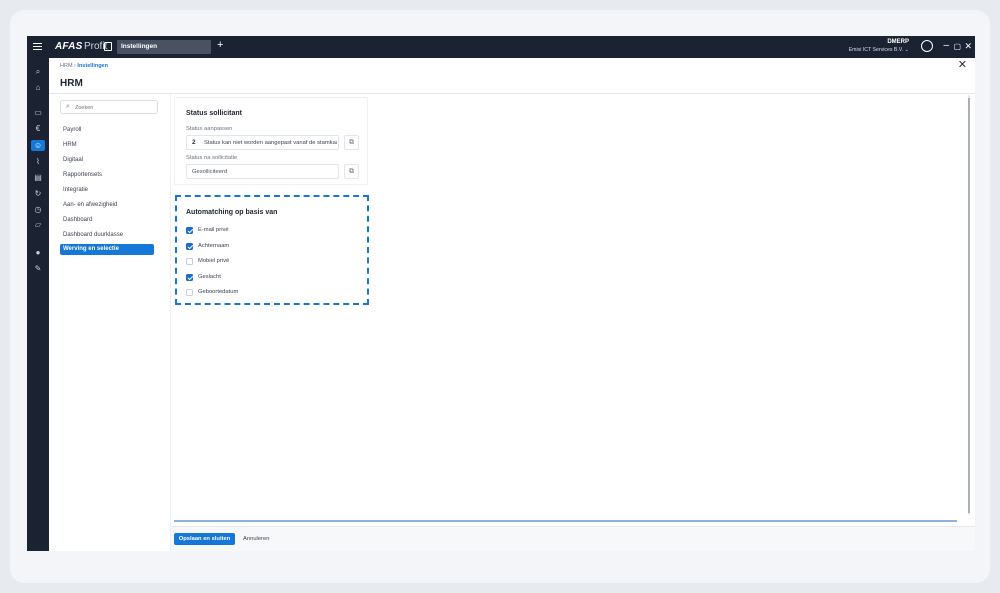  Describe the element at coordinates (38, 304) in the screenshot. I see `left-rail: ⌕ ⌂ ▭ € ☺ ⌇ ▤ ↻ ◷ ▱ ● ✎` at that location.